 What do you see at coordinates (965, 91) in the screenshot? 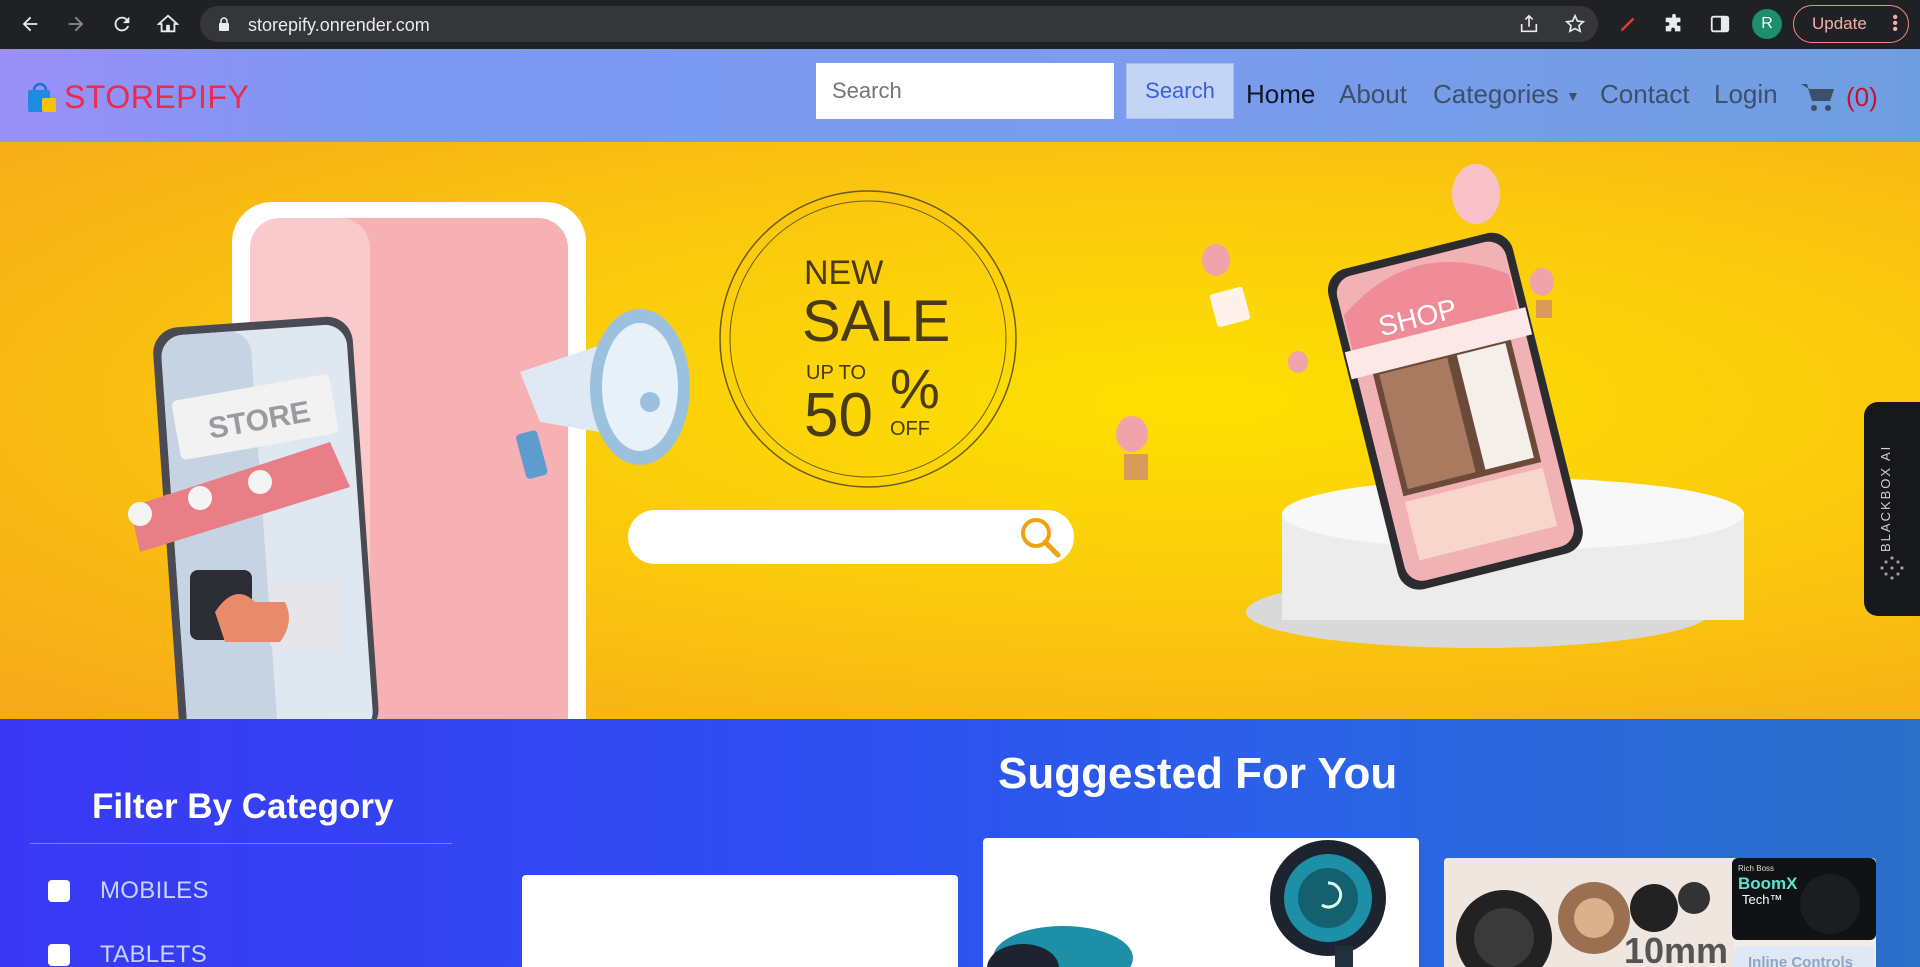
I see `search-input` at bounding box center [965, 91].